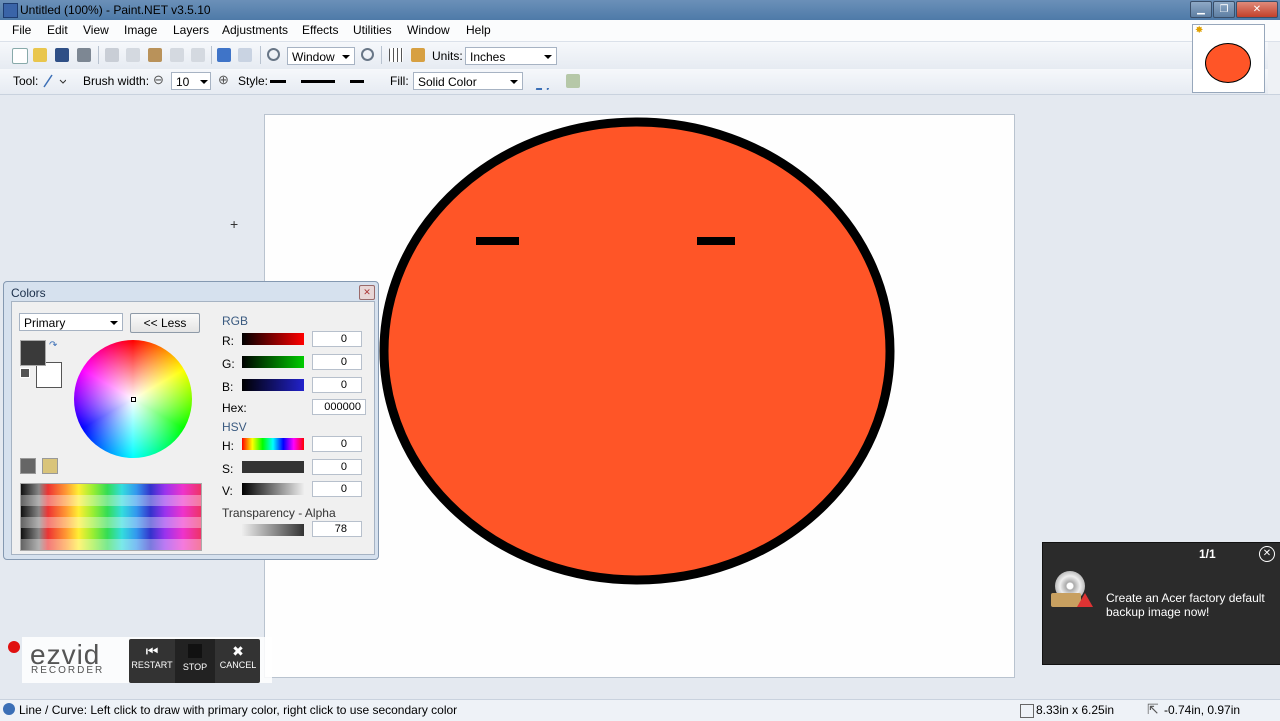  What do you see at coordinates (278, 81) in the screenshot?
I see `start-cap-icon` at bounding box center [278, 81].